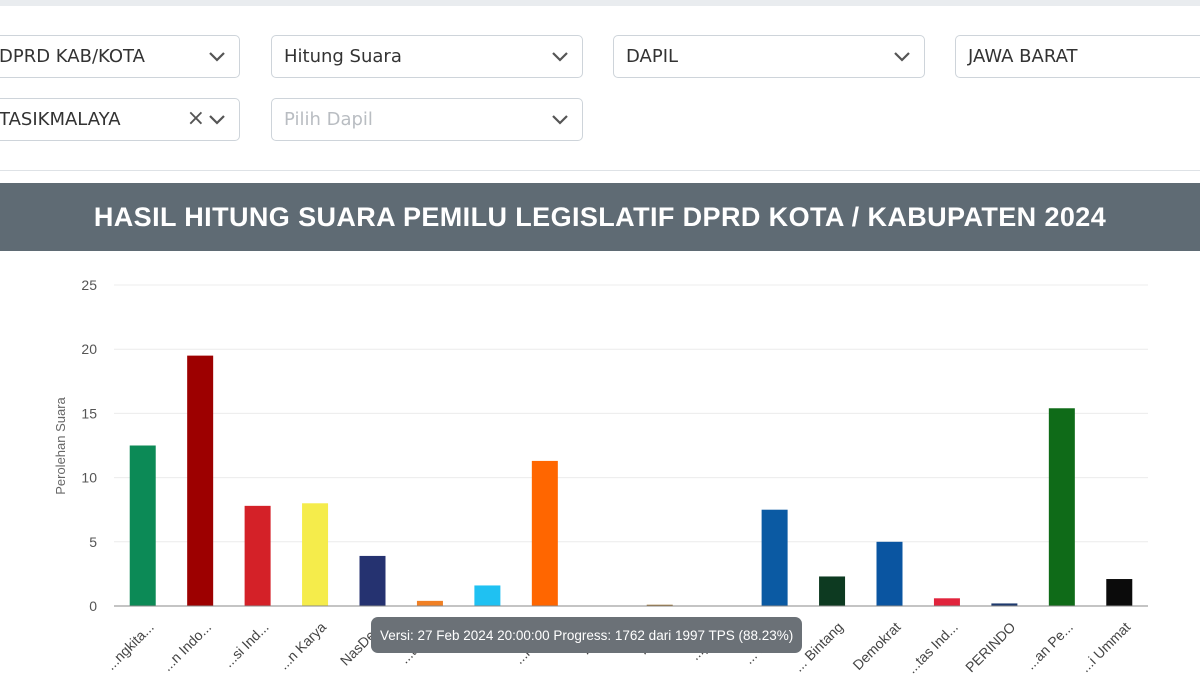 The image size is (1200, 675). I want to click on y-tick-label: 20, so click(89, 349).